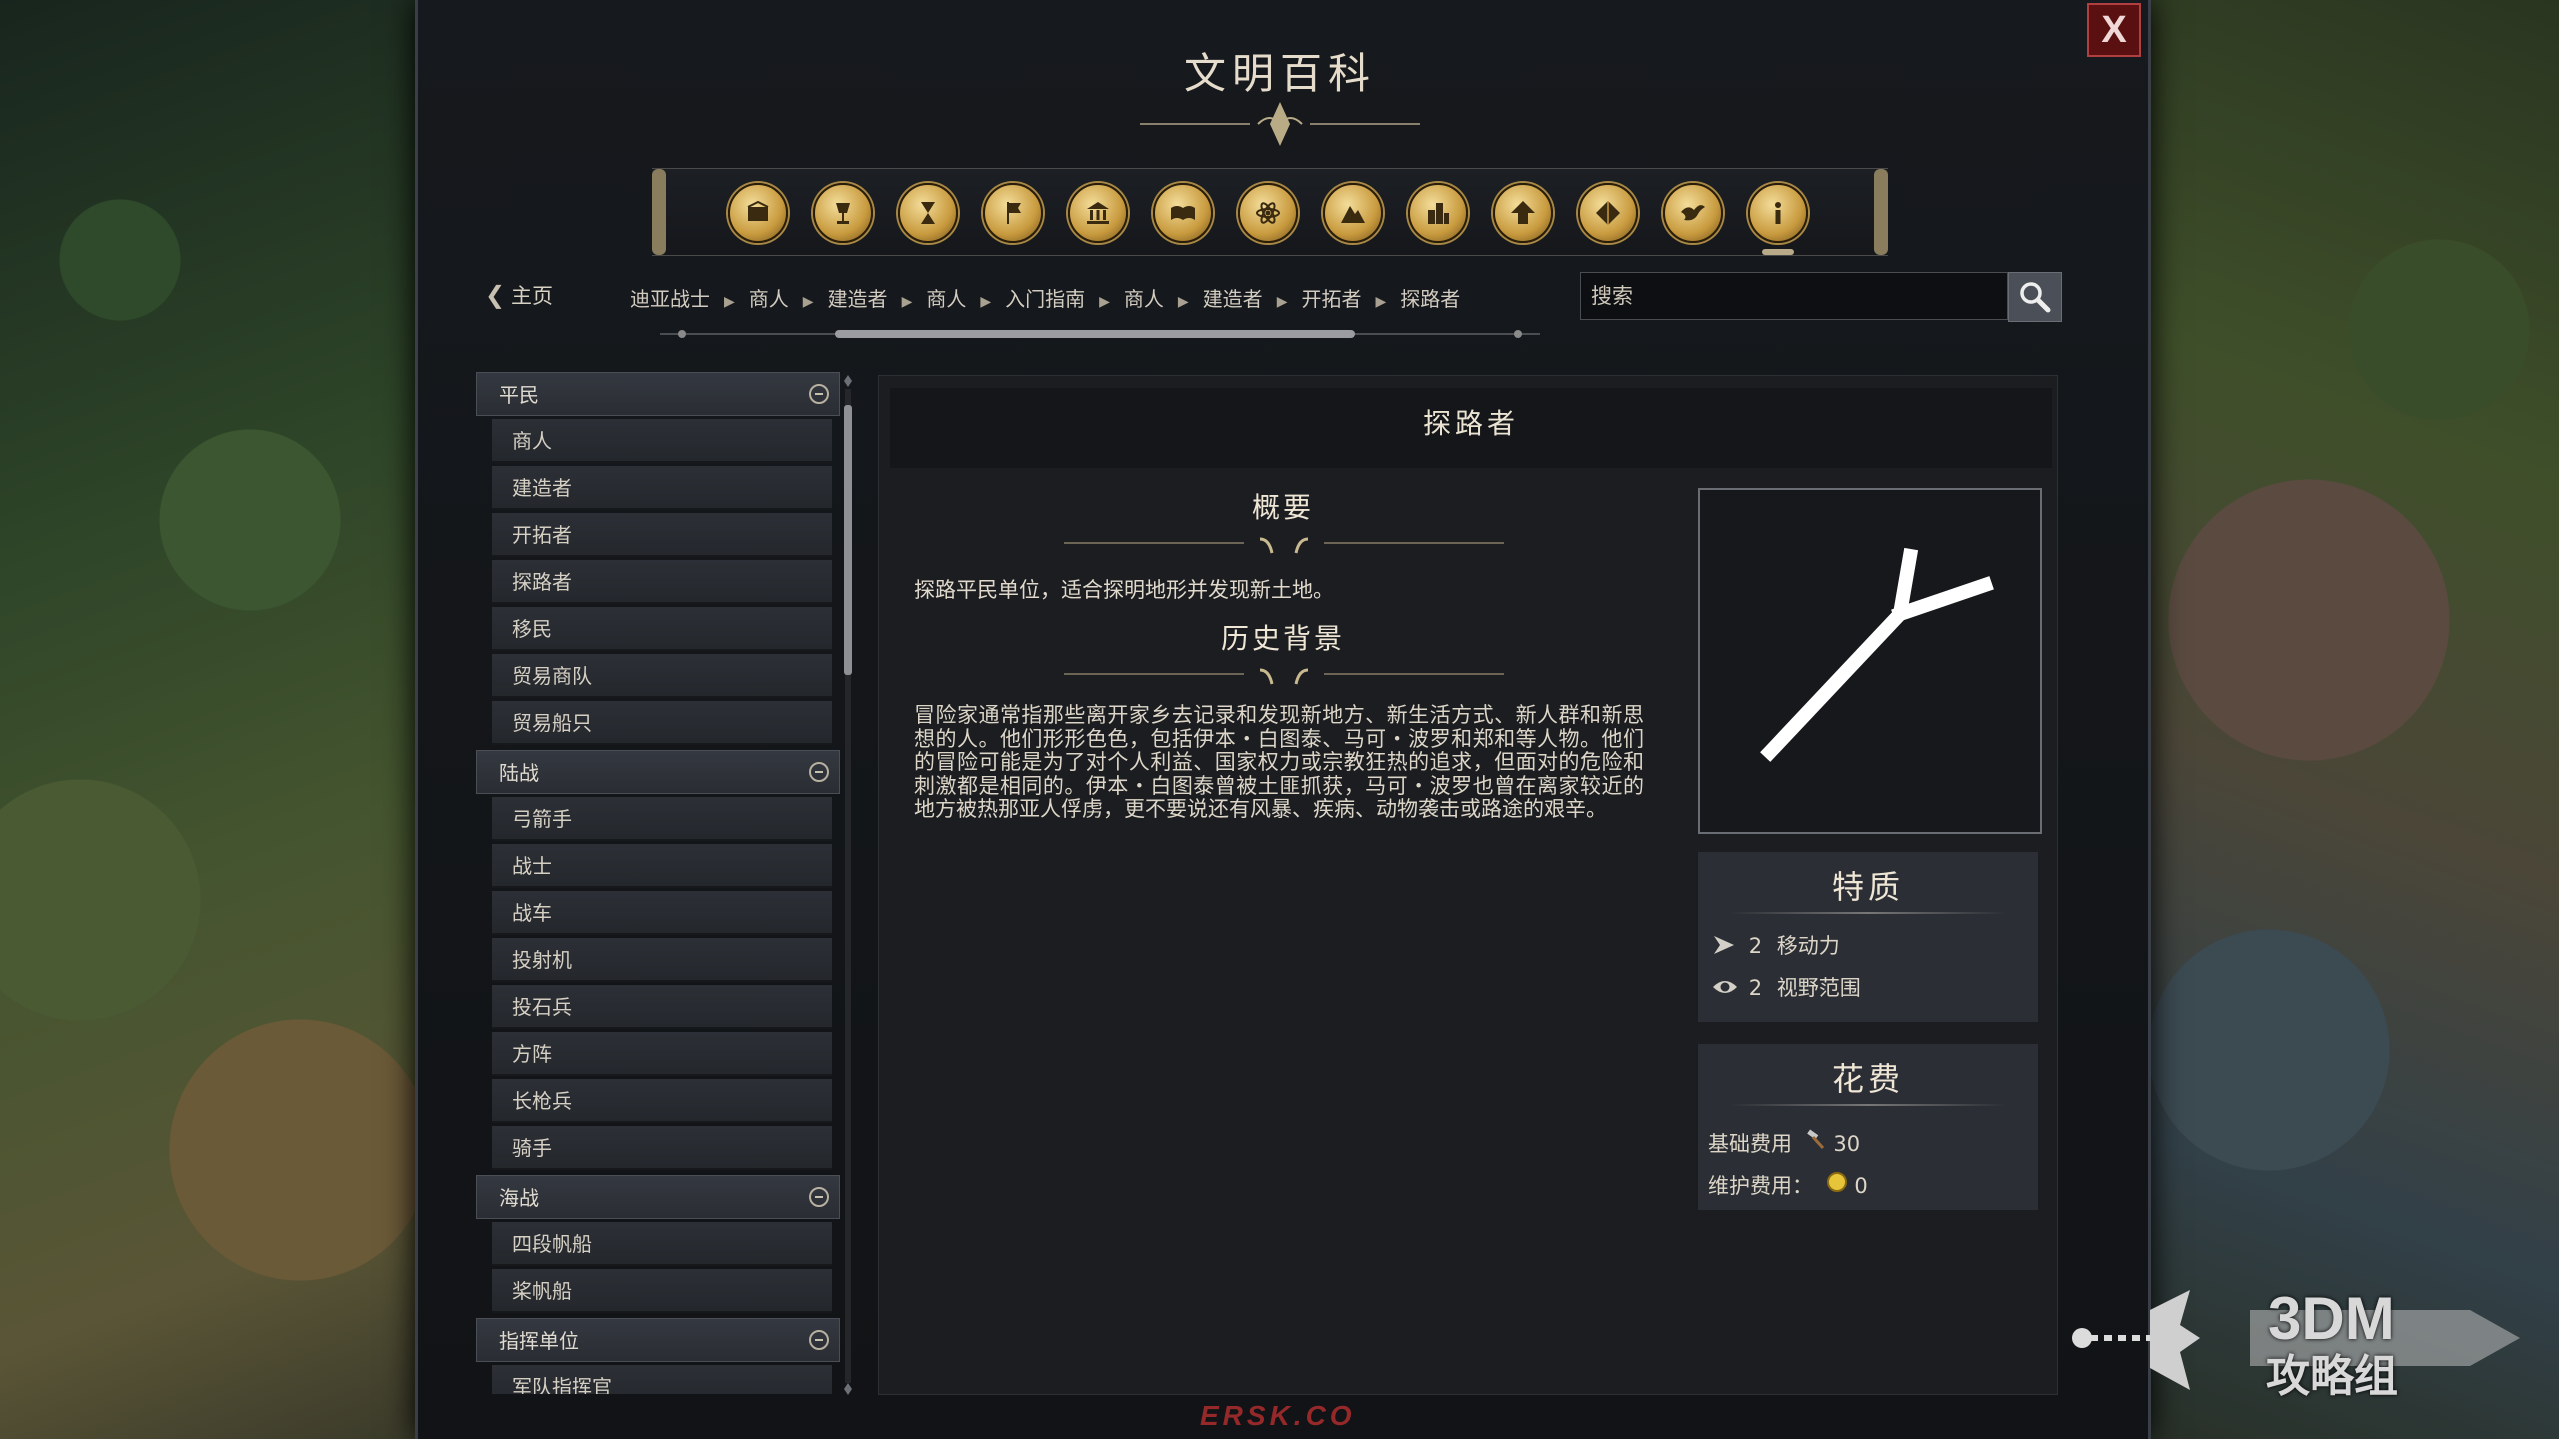 Image resolution: width=2559 pixels, height=1439 pixels. What do you see at coordinates (662, 913) in the screenshot?
I see `list-item: 战车` at bounding box center [662, 913].